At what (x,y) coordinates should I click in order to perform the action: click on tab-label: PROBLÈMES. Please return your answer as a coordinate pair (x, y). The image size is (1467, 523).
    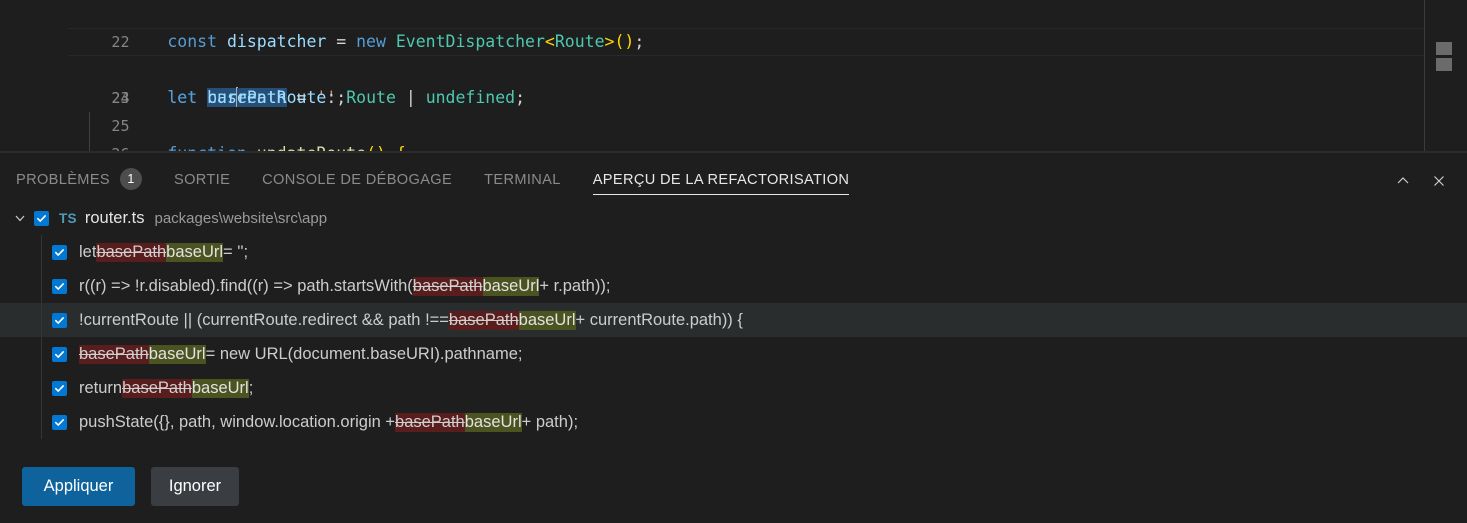
    Looking at the image, I should click on (63, 179).